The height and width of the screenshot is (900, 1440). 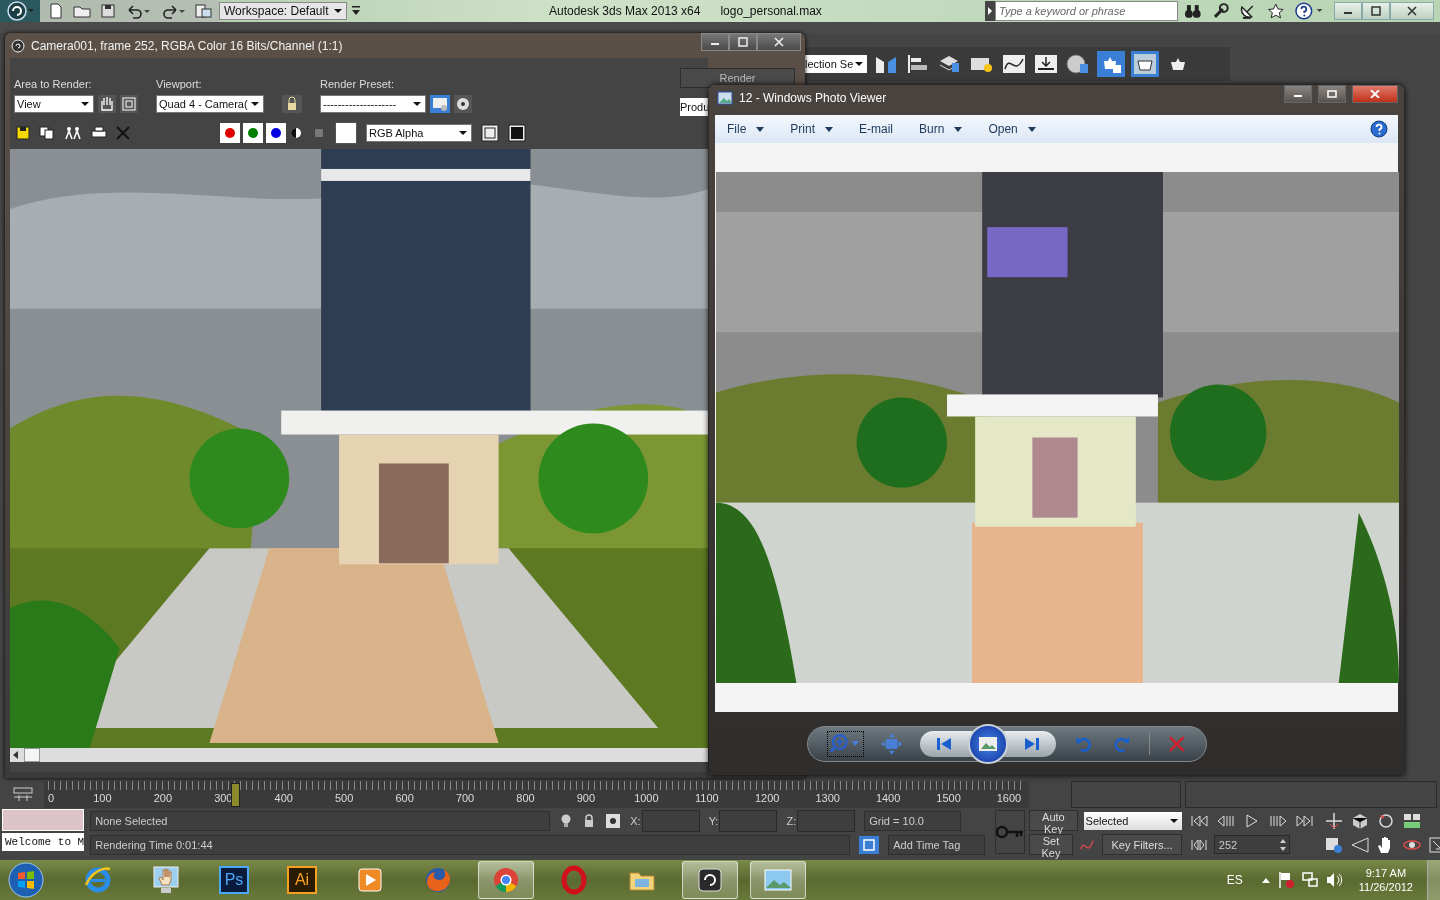 I want to click on environment-icon, so click(x=463, y=104).